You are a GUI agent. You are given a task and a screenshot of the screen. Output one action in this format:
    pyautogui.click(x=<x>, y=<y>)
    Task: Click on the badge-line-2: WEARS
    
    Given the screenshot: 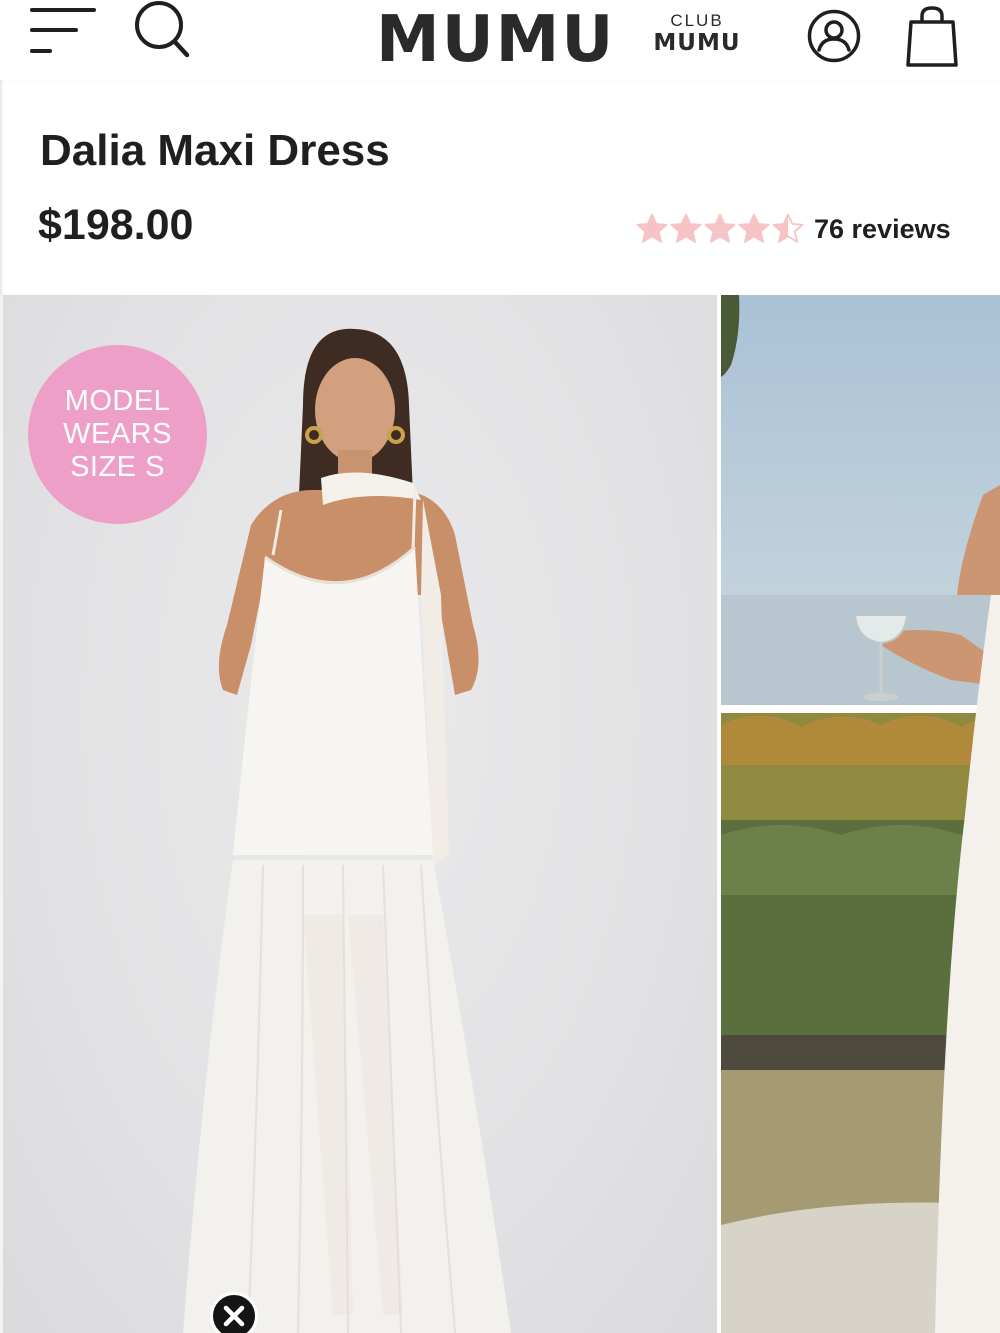 What is the action you would take?
    pyautogui.click(x=117, y=434)
    